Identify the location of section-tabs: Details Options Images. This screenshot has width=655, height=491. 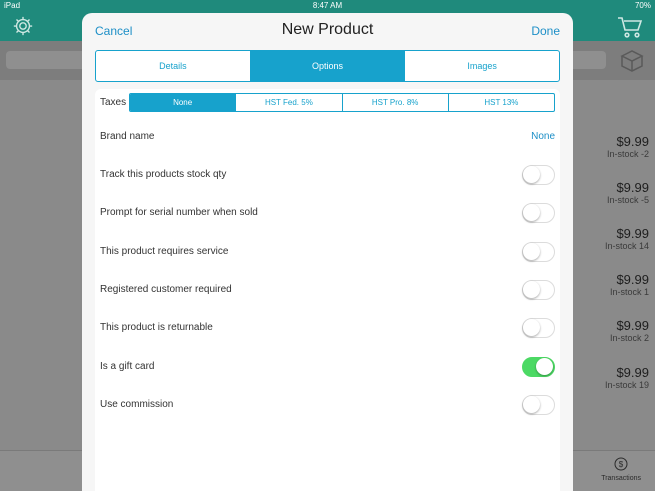
(327, 66).